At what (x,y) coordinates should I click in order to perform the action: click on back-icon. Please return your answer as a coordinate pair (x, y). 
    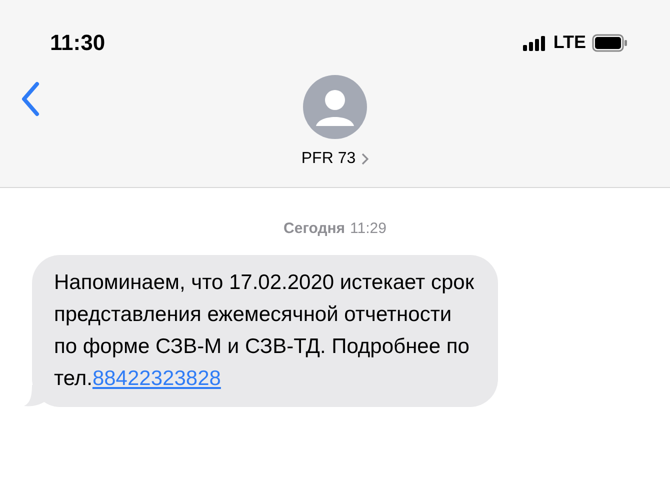
    Looking at the image, I should click on (31, 99).